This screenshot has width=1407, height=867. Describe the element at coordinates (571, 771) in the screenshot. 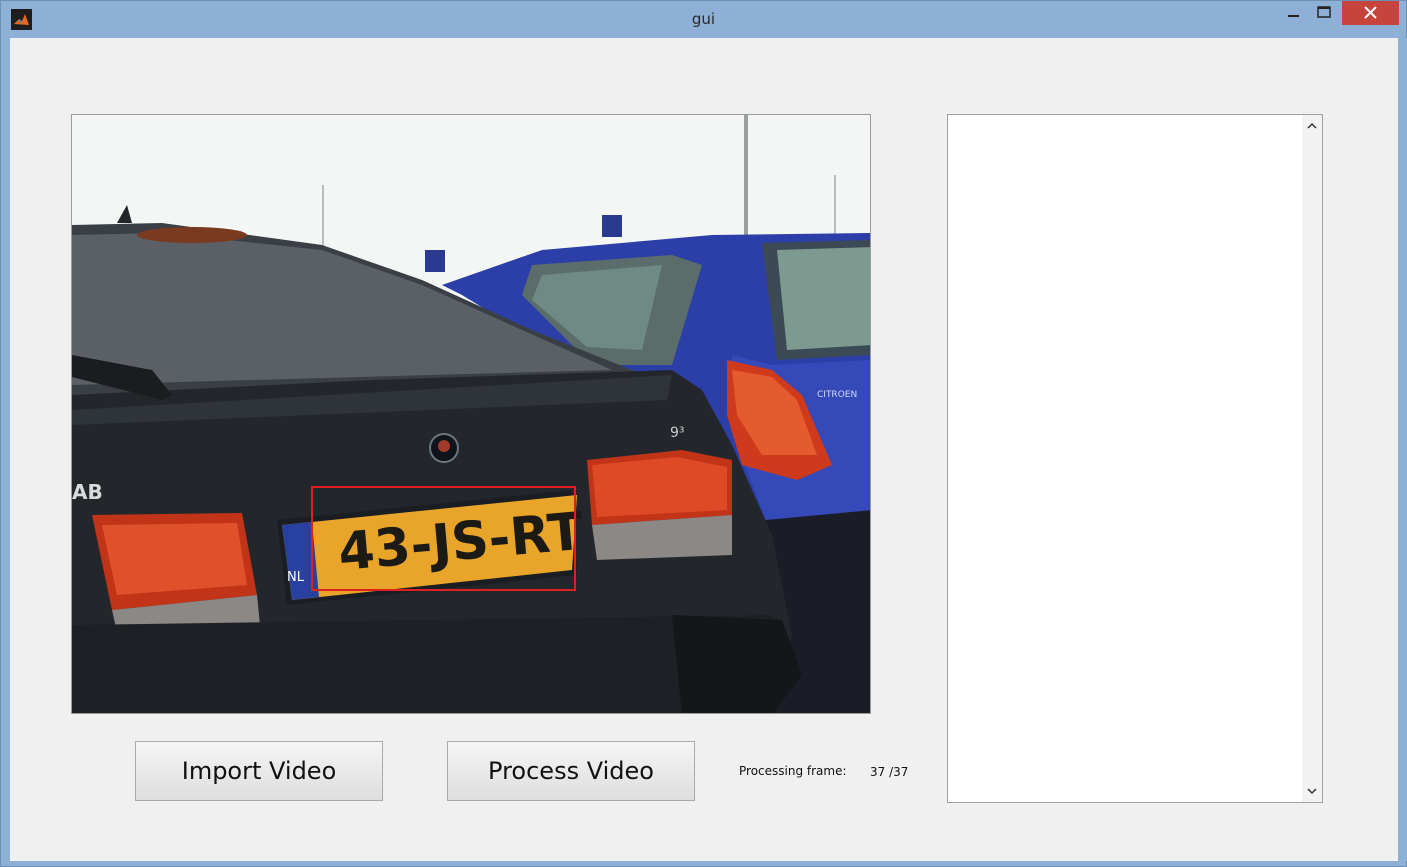

I see `process-video-button: Process Video` at that location.